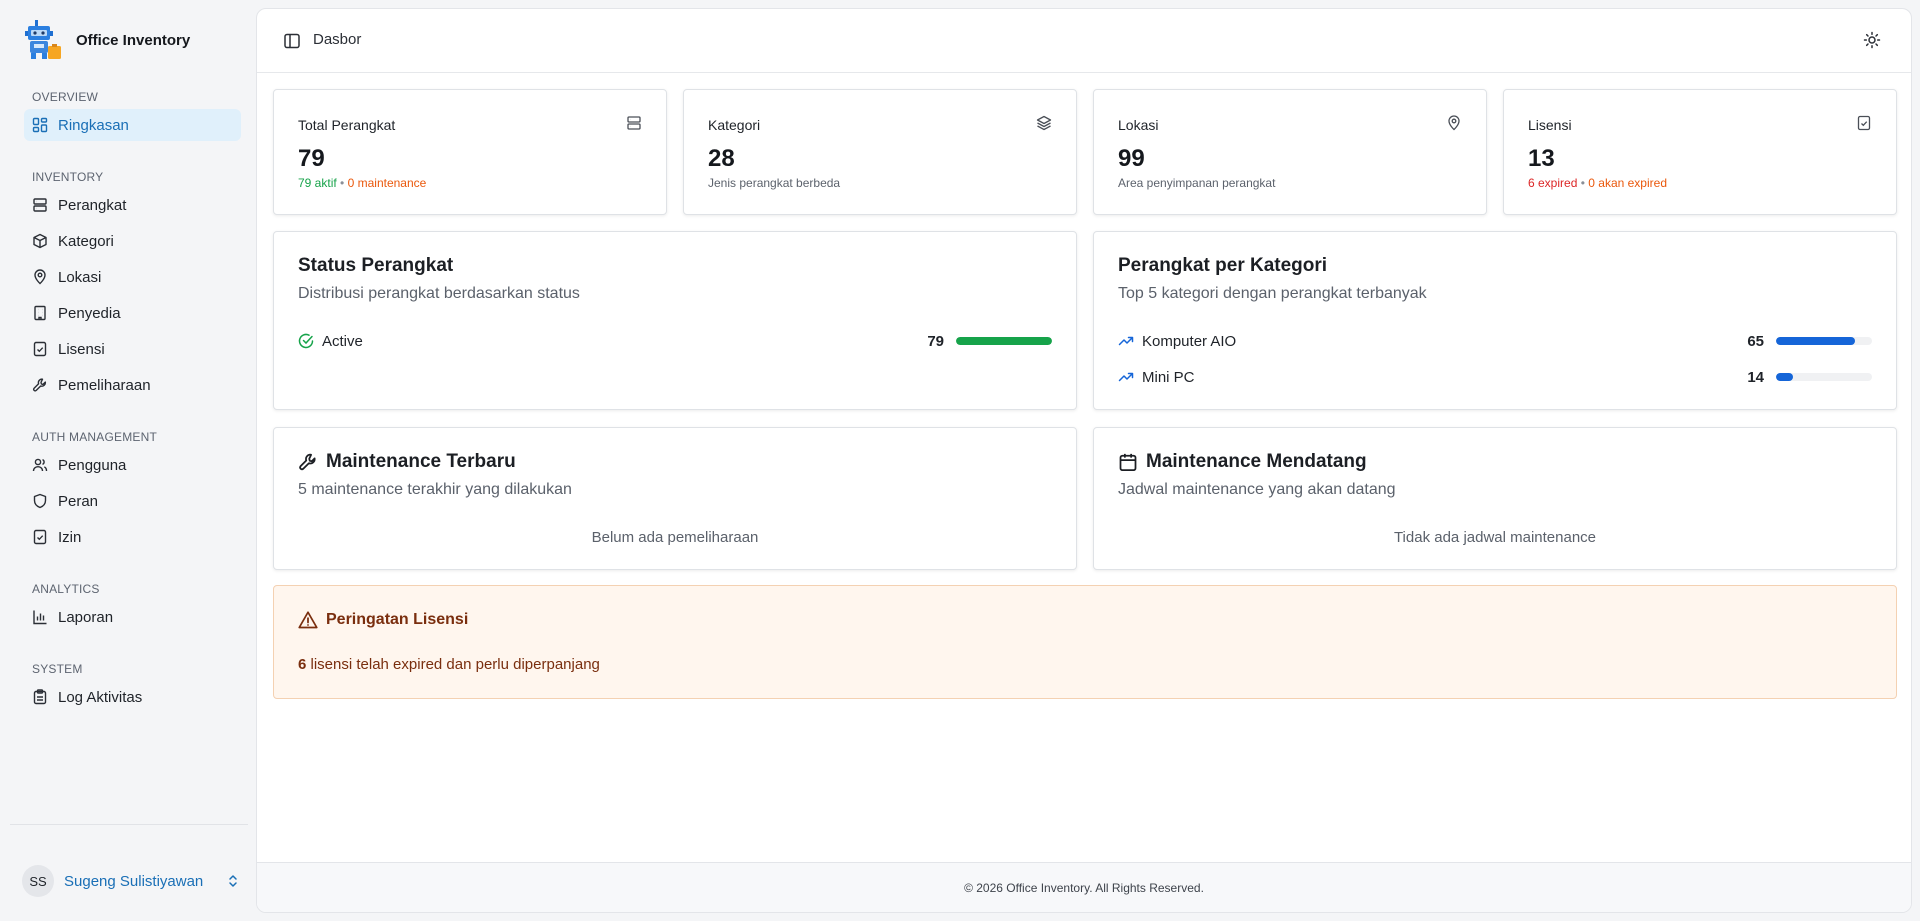 This screenshot has width=1920, height=921. I want to click on stat-title: Total Perangkat, so click(347, 125).